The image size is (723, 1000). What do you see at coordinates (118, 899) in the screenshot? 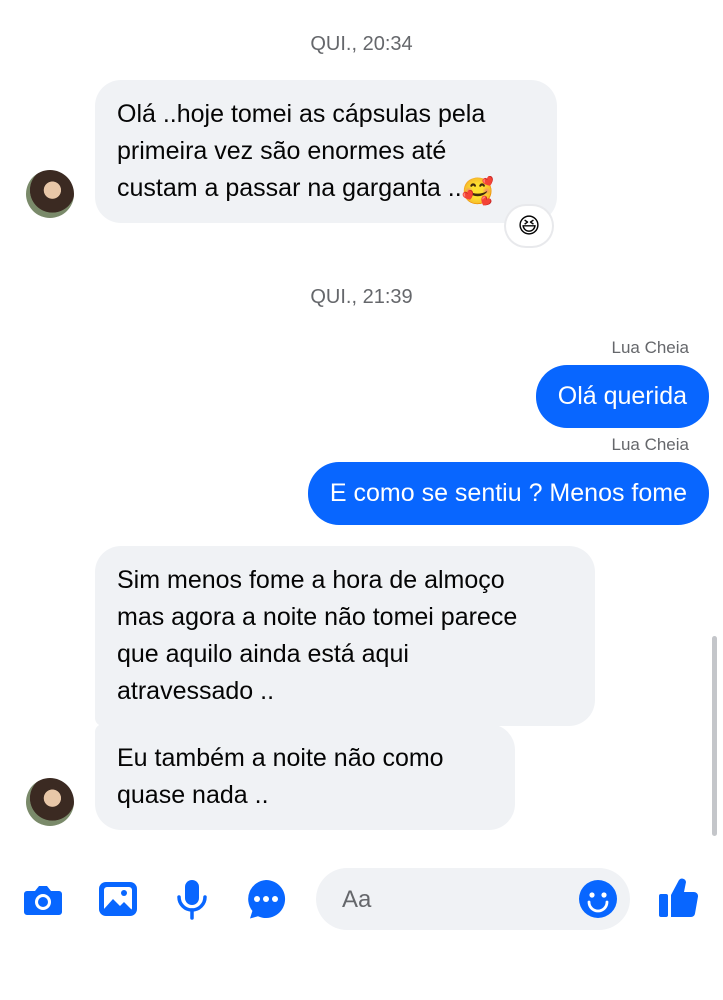
I see `image-icon` at bounding box center [118, 899].